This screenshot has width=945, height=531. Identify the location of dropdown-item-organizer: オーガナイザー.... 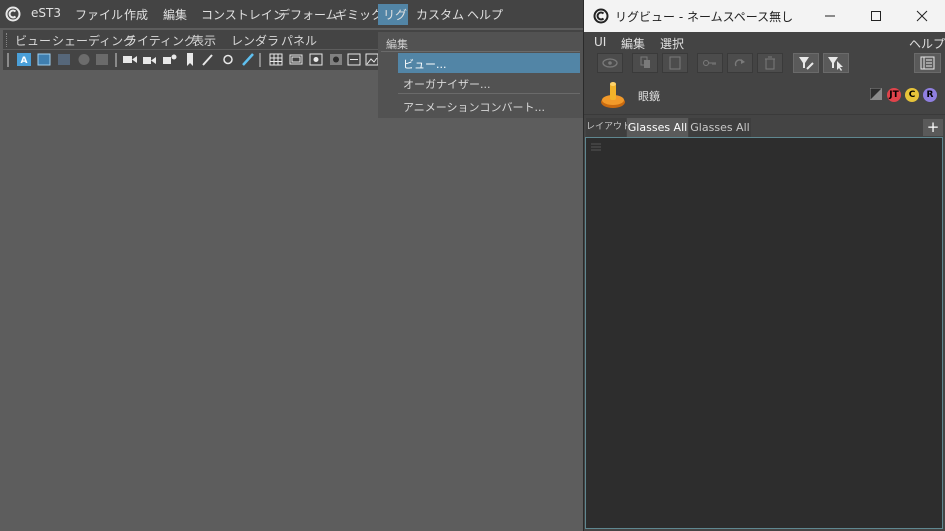
(447, 84).